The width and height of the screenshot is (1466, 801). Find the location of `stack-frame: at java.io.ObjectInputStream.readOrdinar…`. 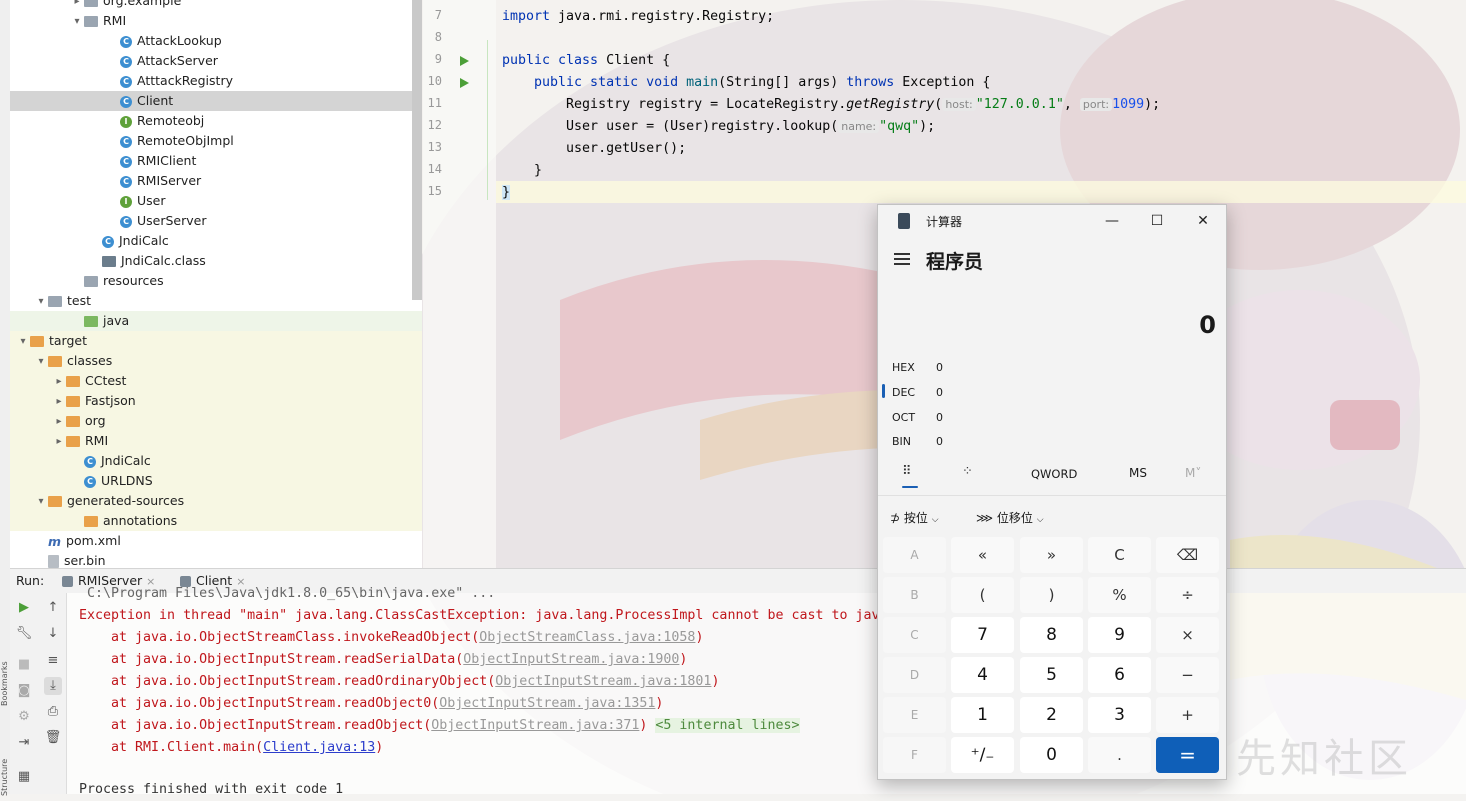

stack-frame: at java.io.ObjectInputStream.readOrdinar… is located at coordinates (399, 681).